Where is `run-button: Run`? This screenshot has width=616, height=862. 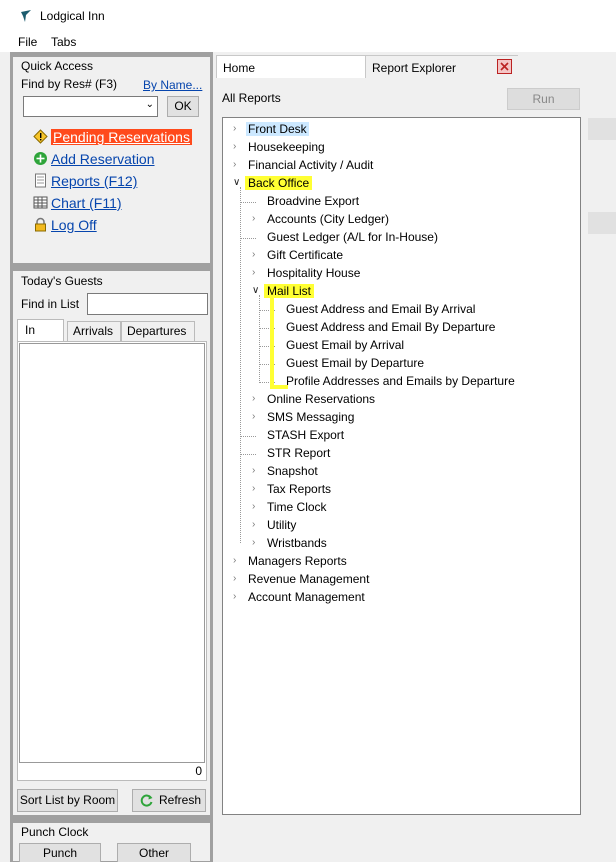
run-button: Run is located at coordinates (543, 99).